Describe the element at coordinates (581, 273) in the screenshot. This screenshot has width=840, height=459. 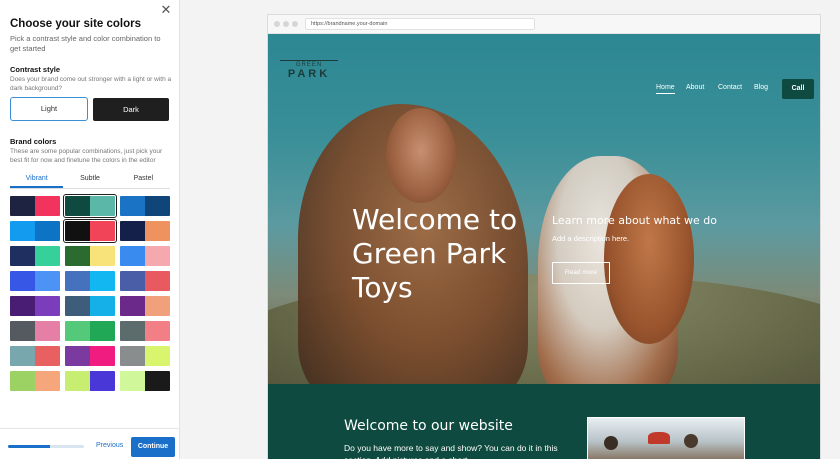
I see `read-more-button: Read more` at that location.